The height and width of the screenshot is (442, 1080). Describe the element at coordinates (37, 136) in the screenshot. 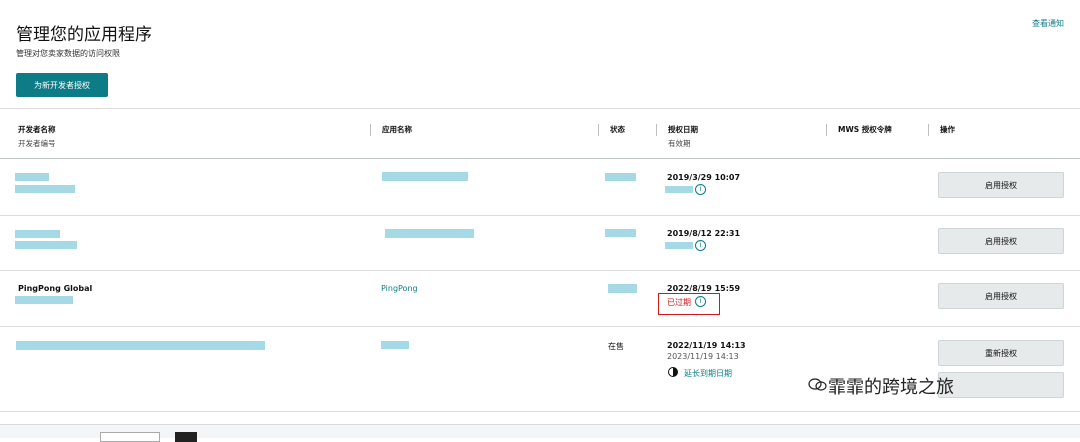

I see `column-header-developer: 开发者名称 开发者编号` at that location.